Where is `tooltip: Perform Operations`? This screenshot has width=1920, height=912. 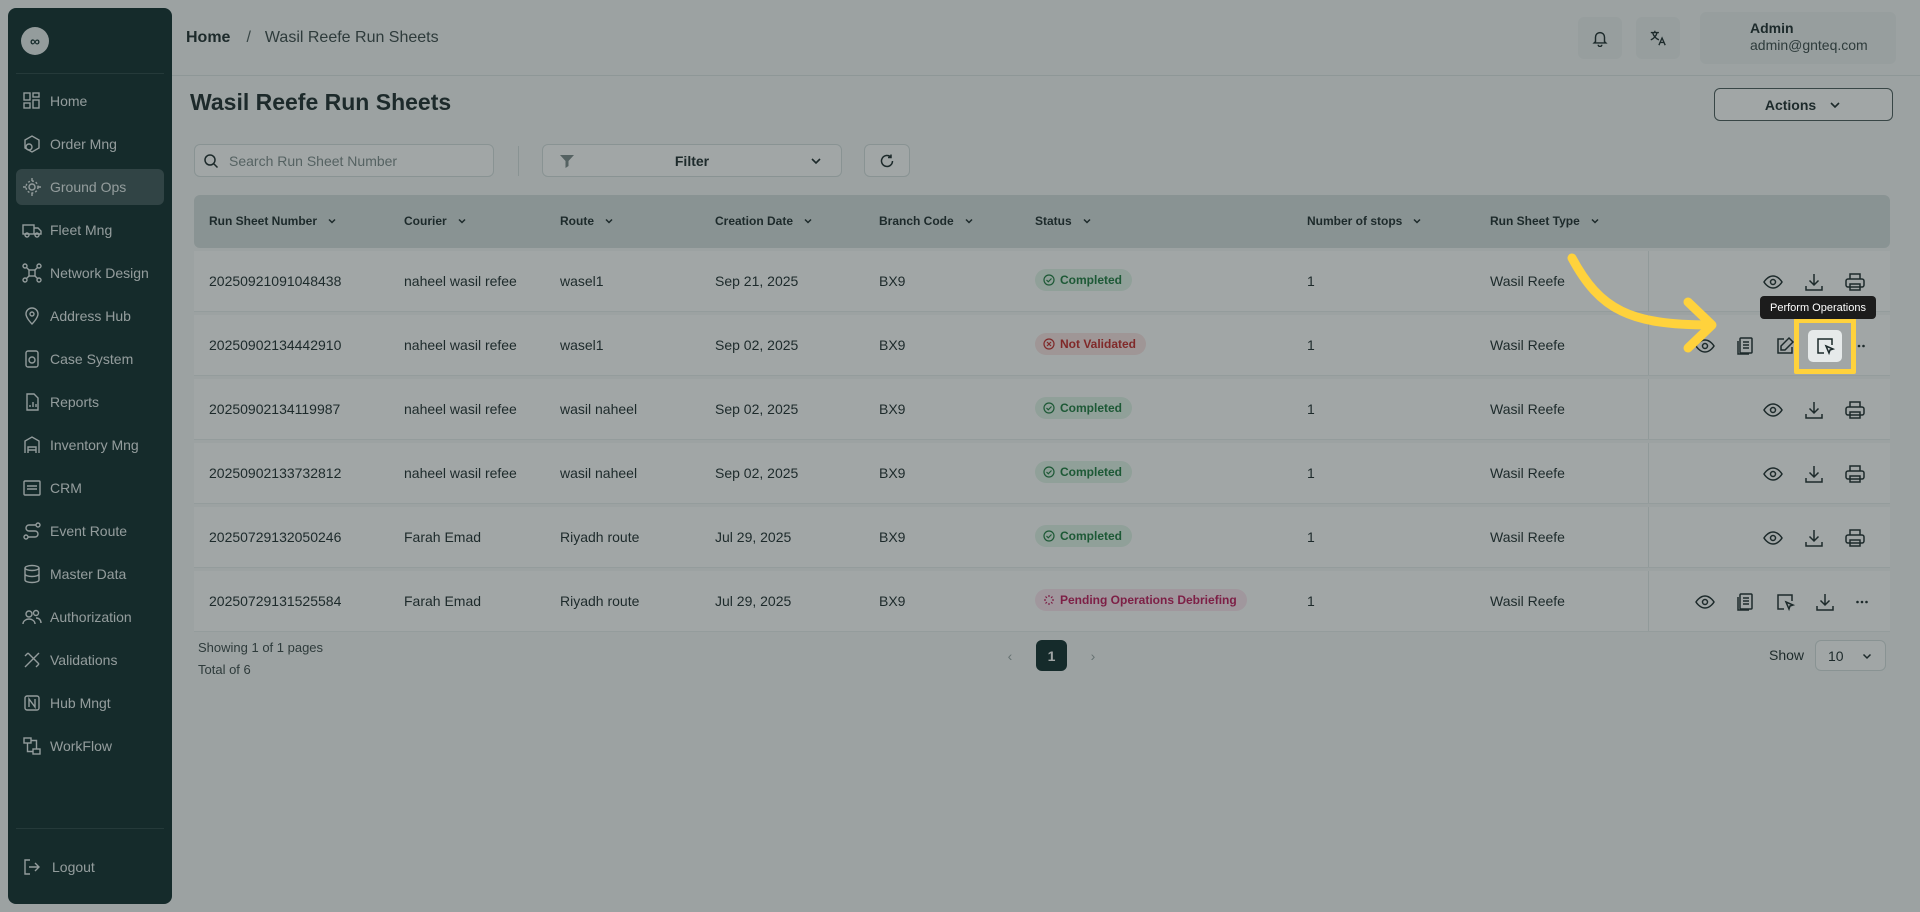
tooltip: Perform Operations is located at coordinates (1818, 307).